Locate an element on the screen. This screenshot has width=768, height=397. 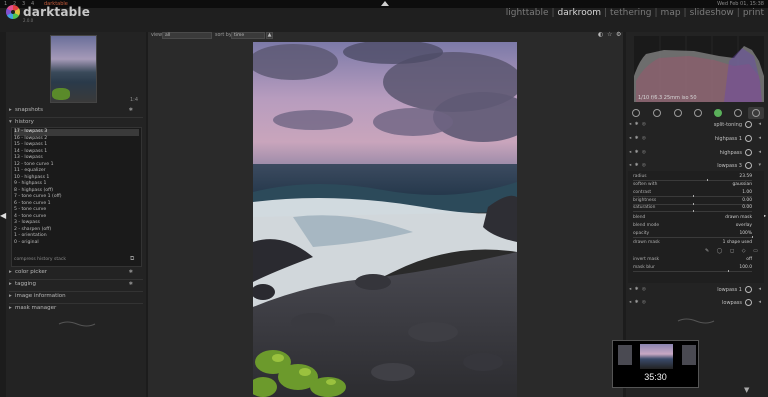
app-version: 2.0.0 is located at coordinates (28, 20).